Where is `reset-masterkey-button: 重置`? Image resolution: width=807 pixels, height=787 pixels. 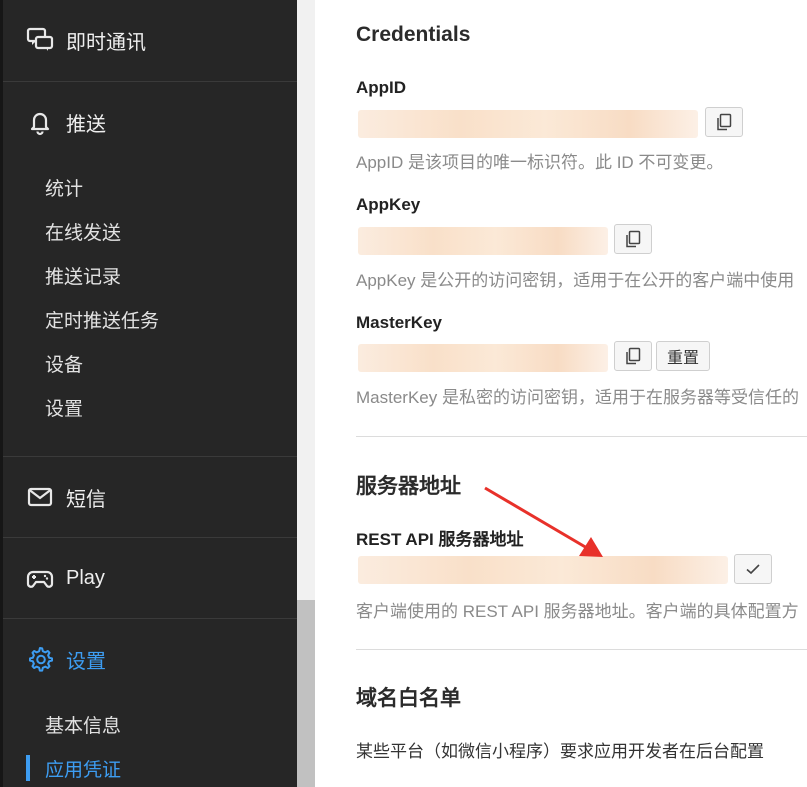 reset-masterkey-button: 重置 is located at coordinates (683, 356).